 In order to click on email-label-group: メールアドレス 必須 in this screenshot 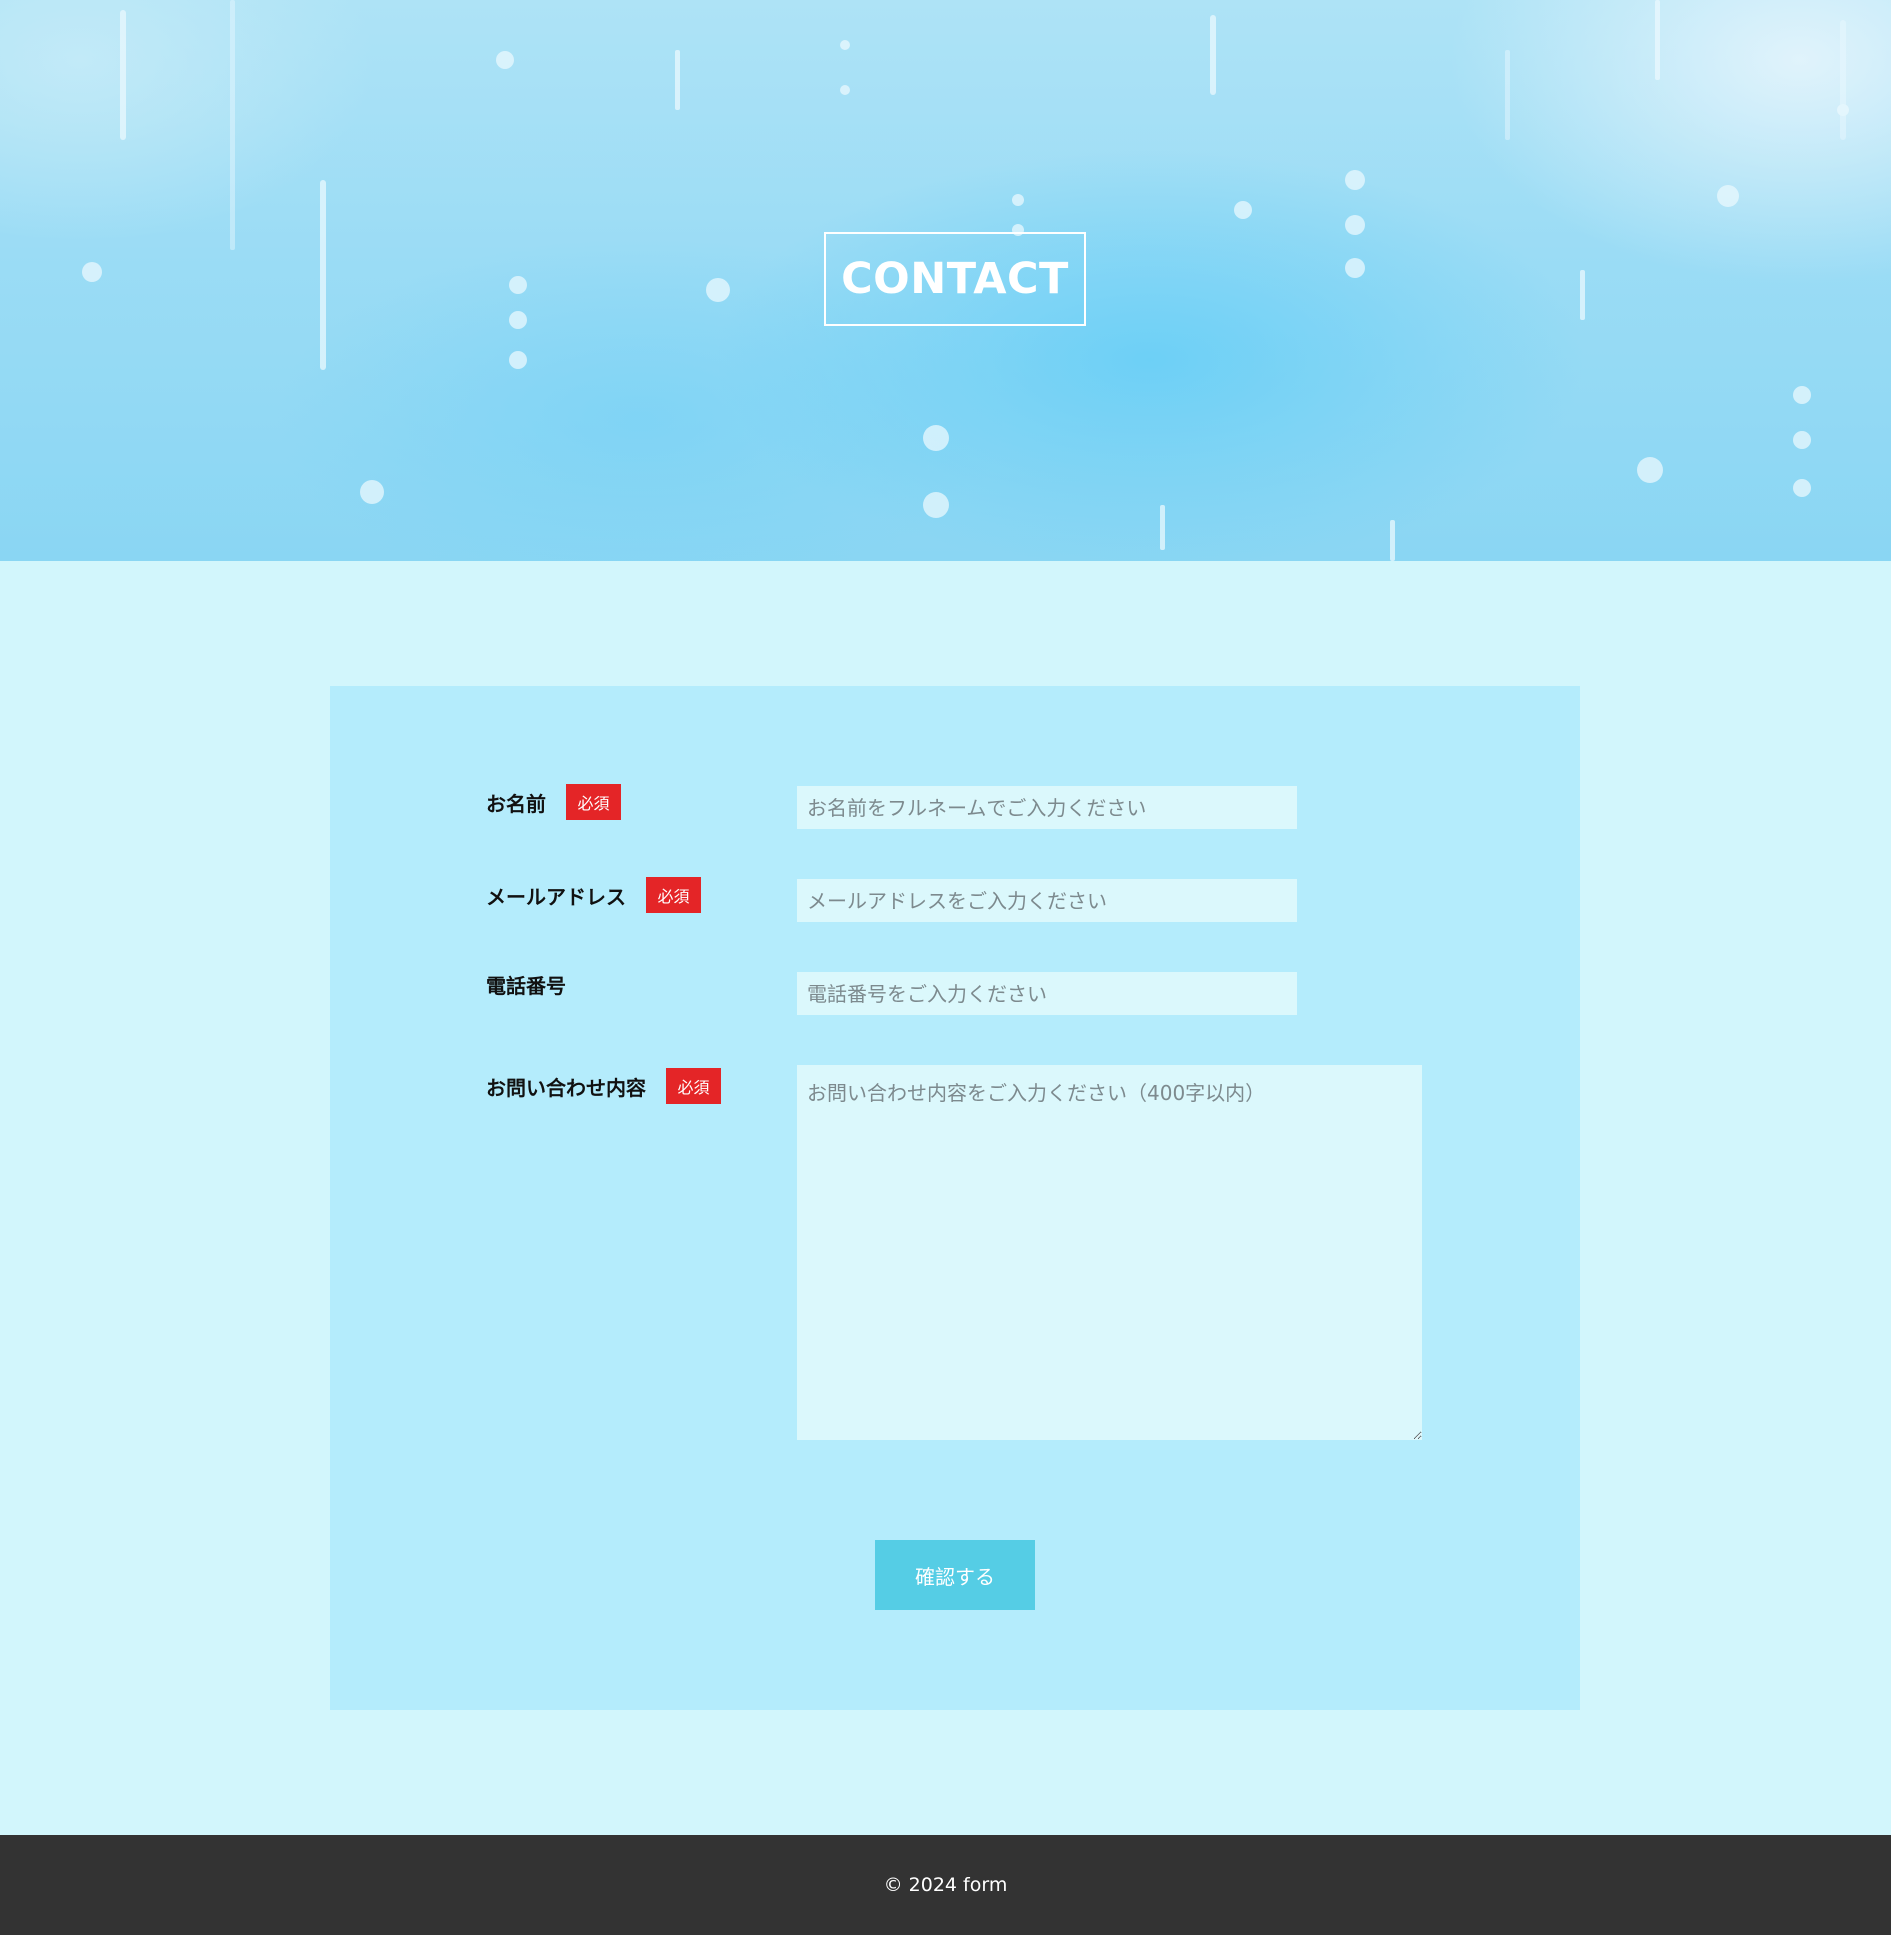, I will do `click(593, 895)`.